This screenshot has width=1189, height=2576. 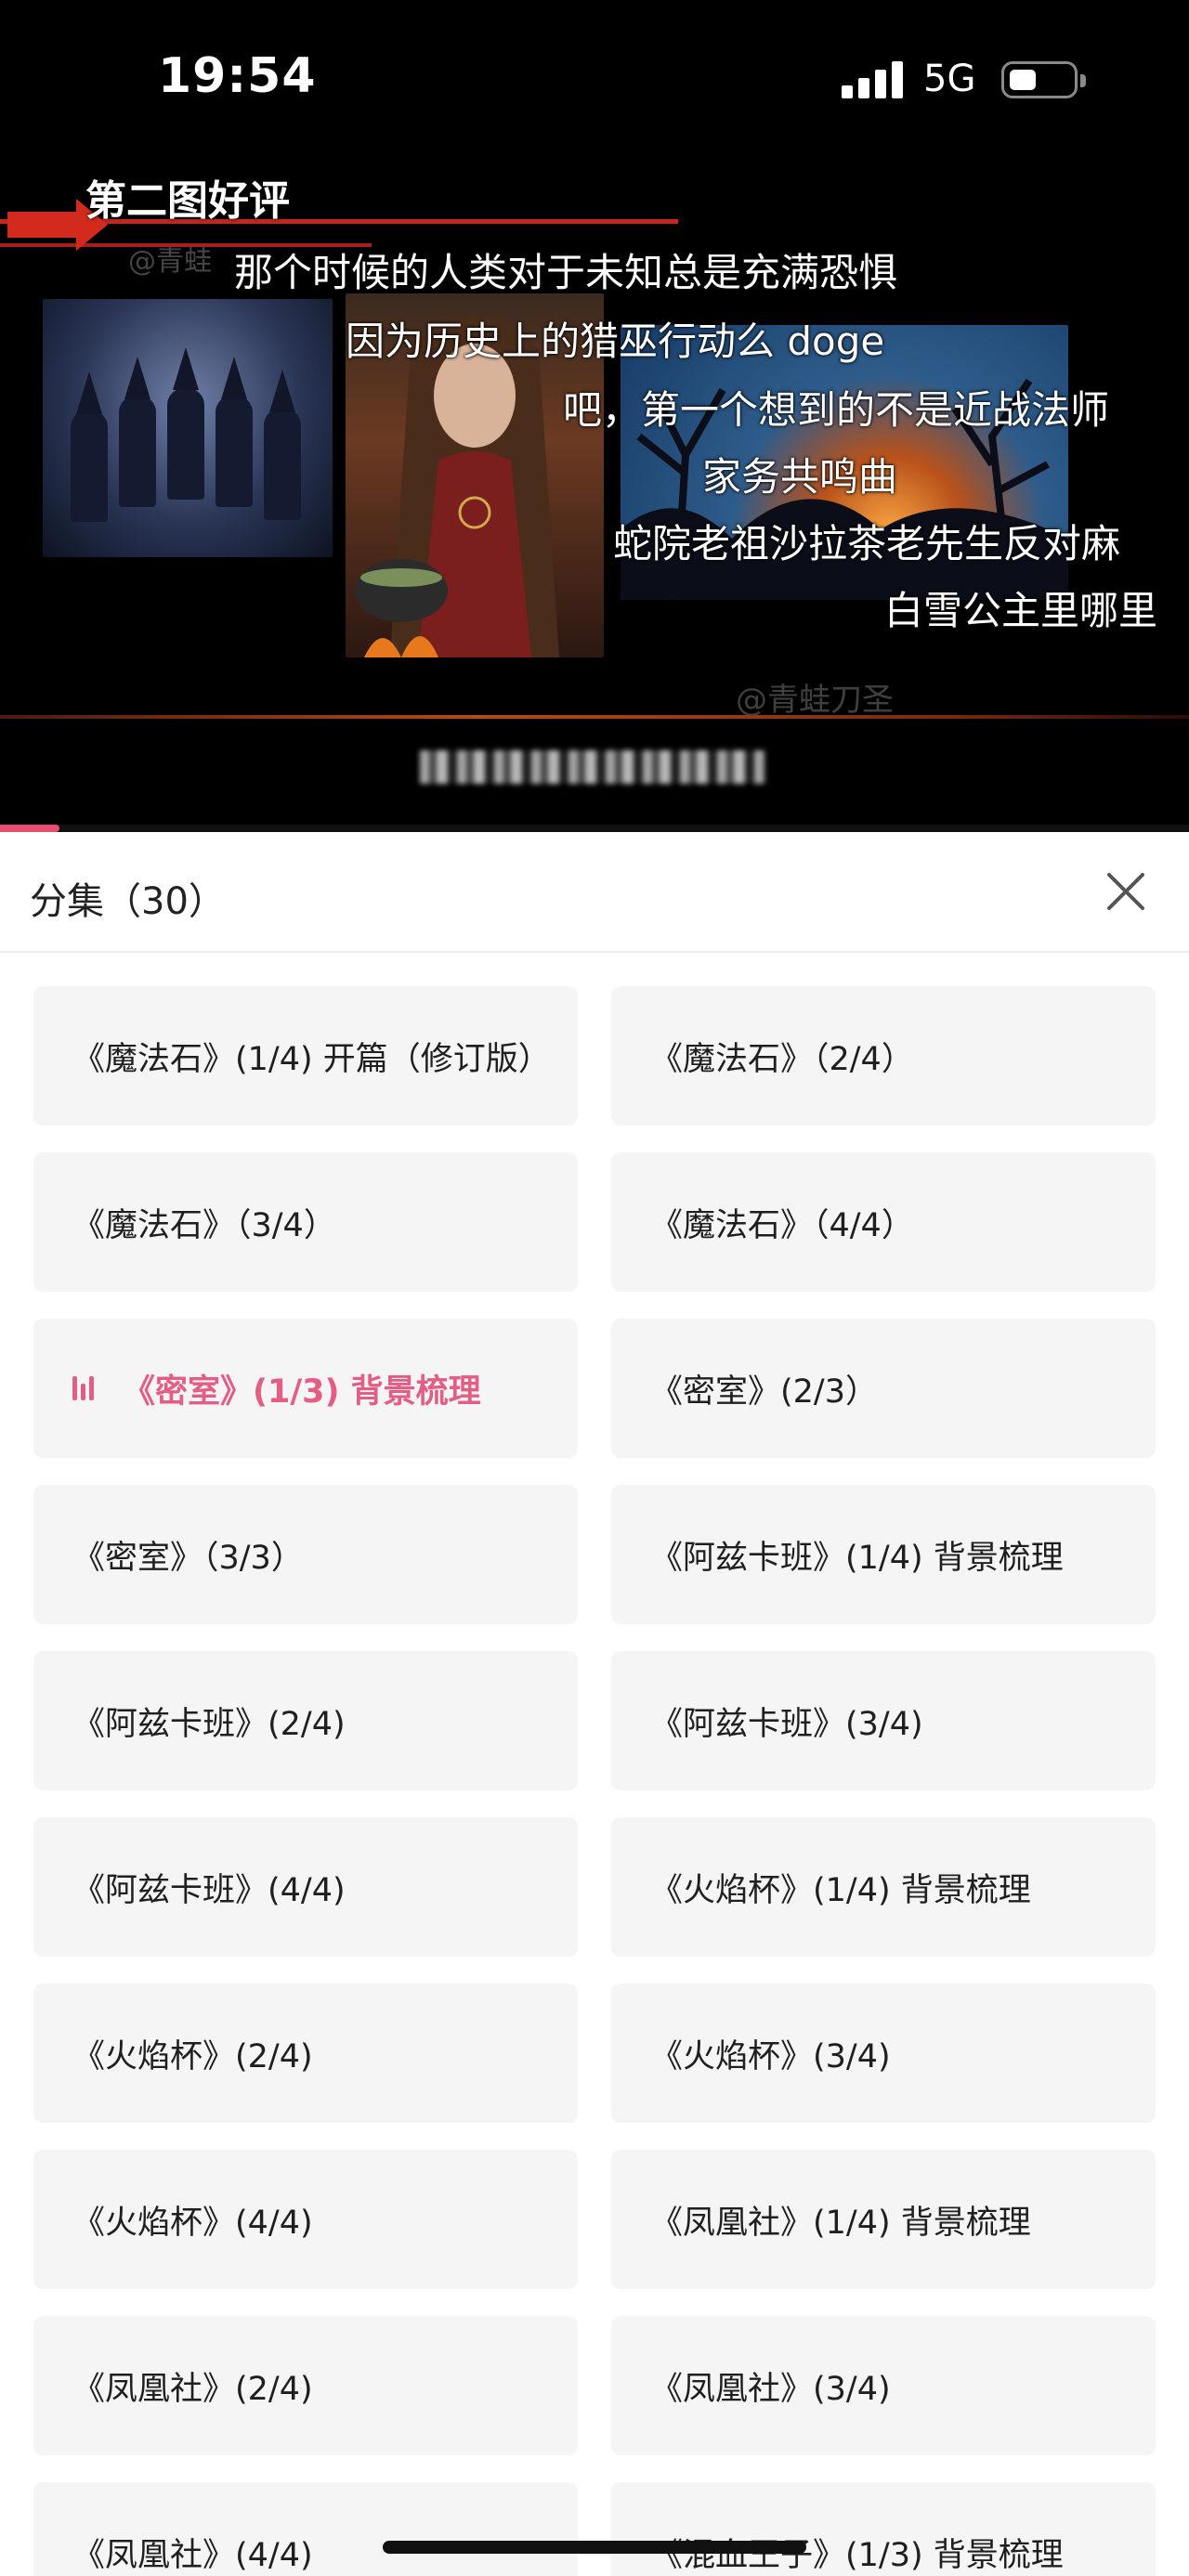 I want to click on progress-fill, so click(x=30, y=828).